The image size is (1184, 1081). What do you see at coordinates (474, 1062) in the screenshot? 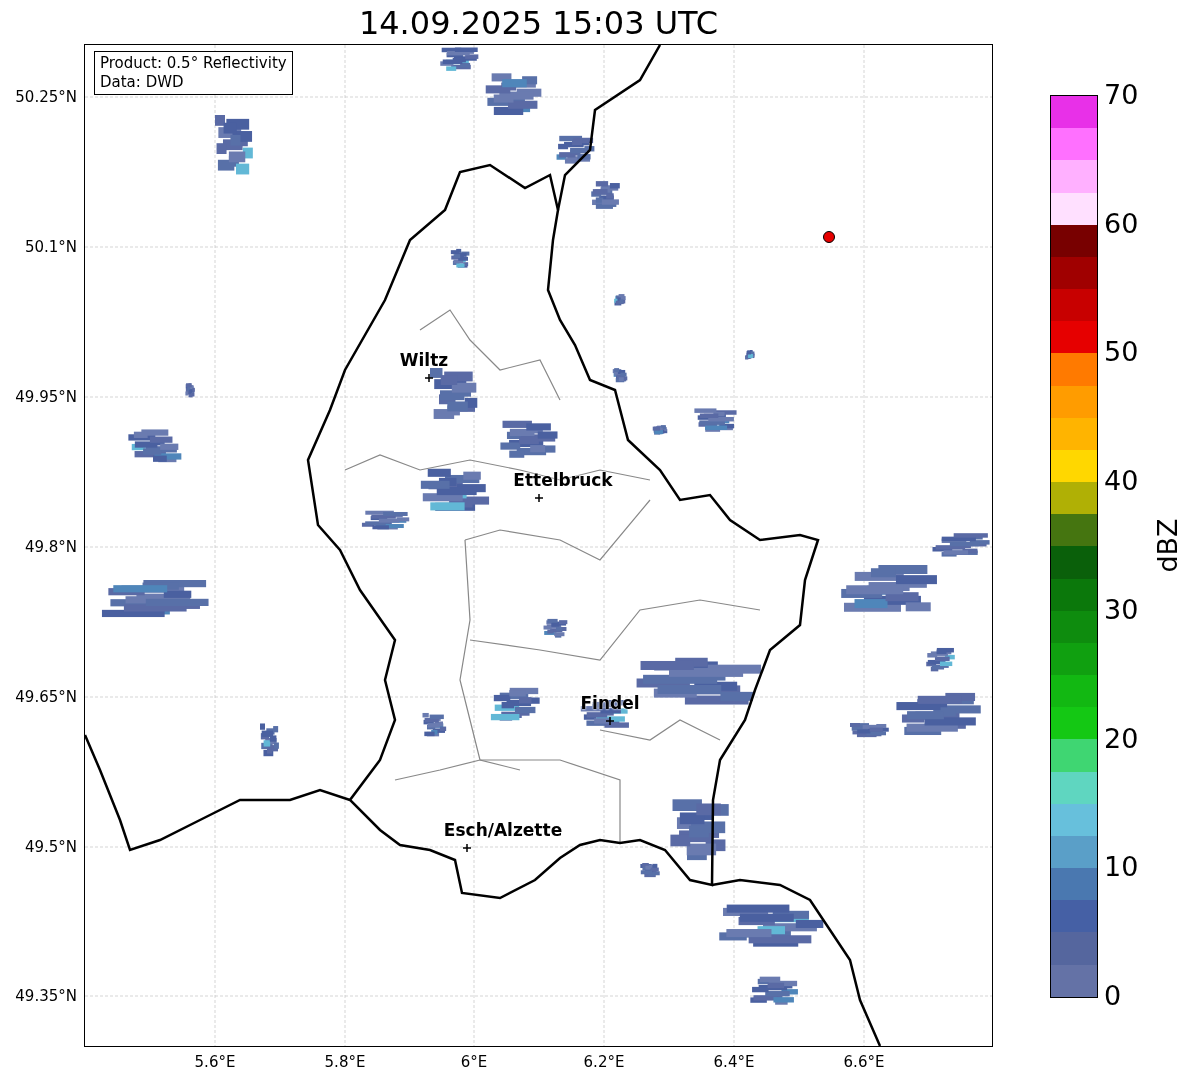
I see `longitude-label: 6°E` at bounding box center [474, 1062].